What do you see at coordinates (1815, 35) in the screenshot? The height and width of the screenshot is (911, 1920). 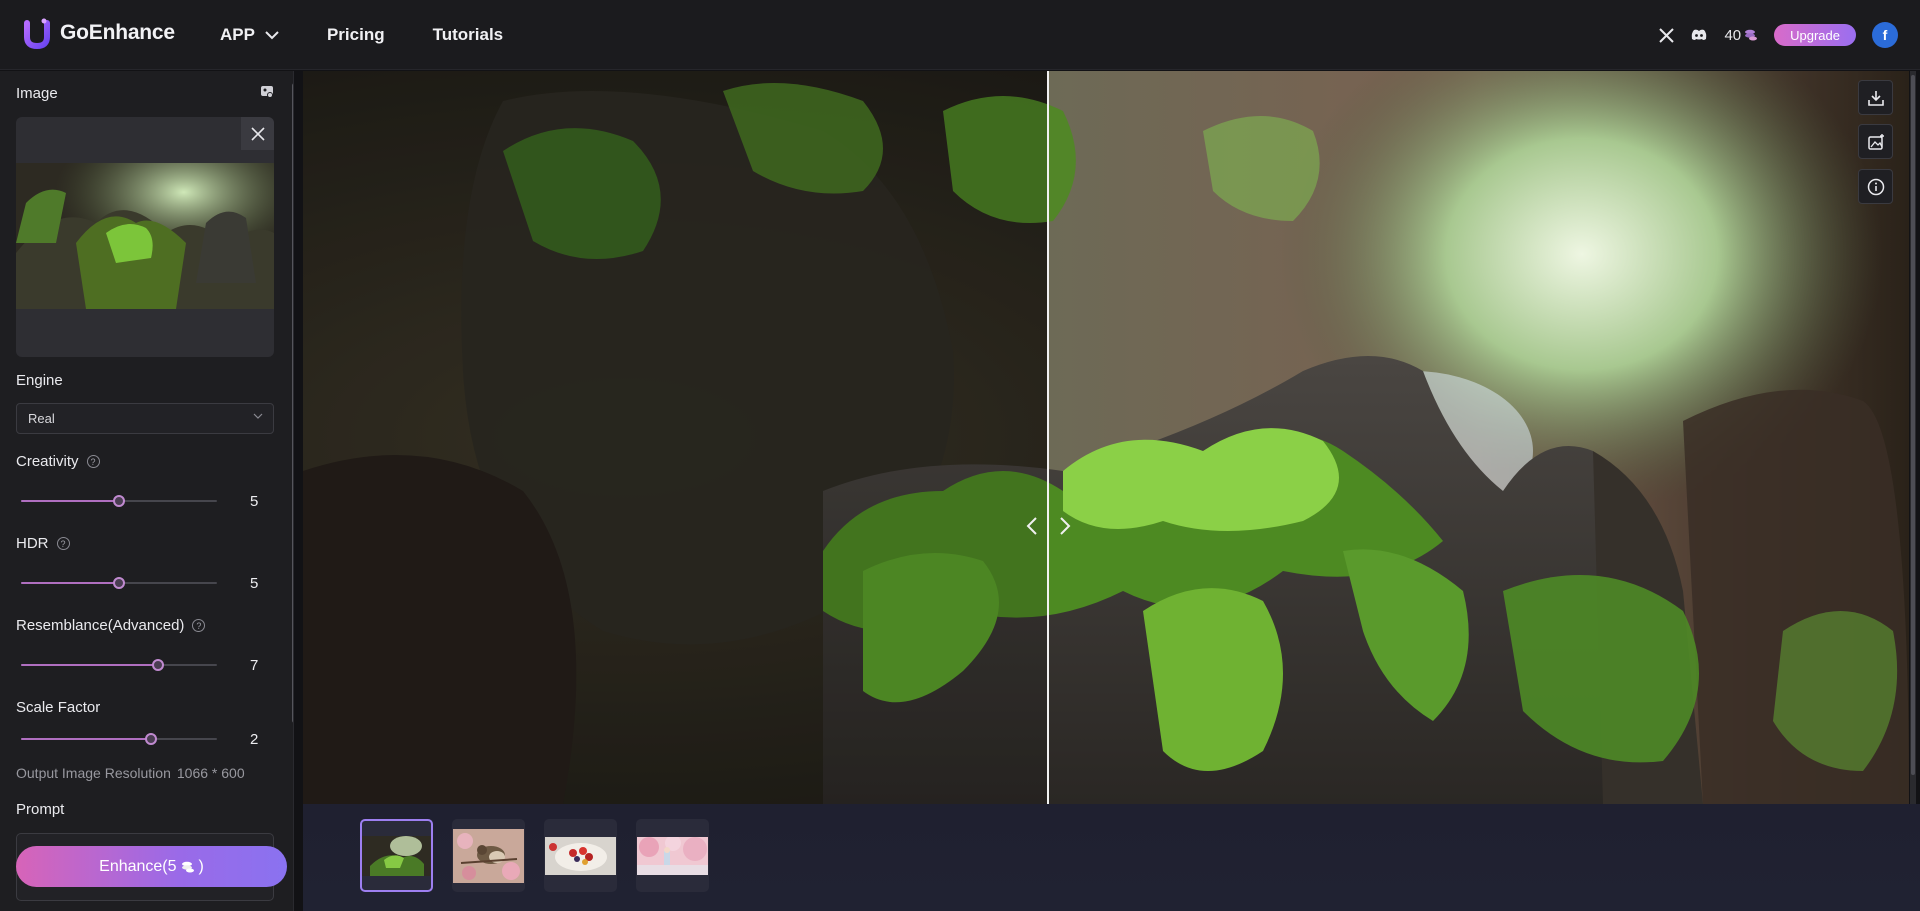 I see `upgrade-button: Upgrade` at bounding box center [1815, 35].